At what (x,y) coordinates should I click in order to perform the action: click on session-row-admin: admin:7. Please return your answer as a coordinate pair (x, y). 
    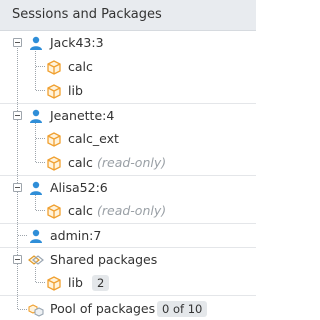
    Looking at the image, I should click on (128, 235).